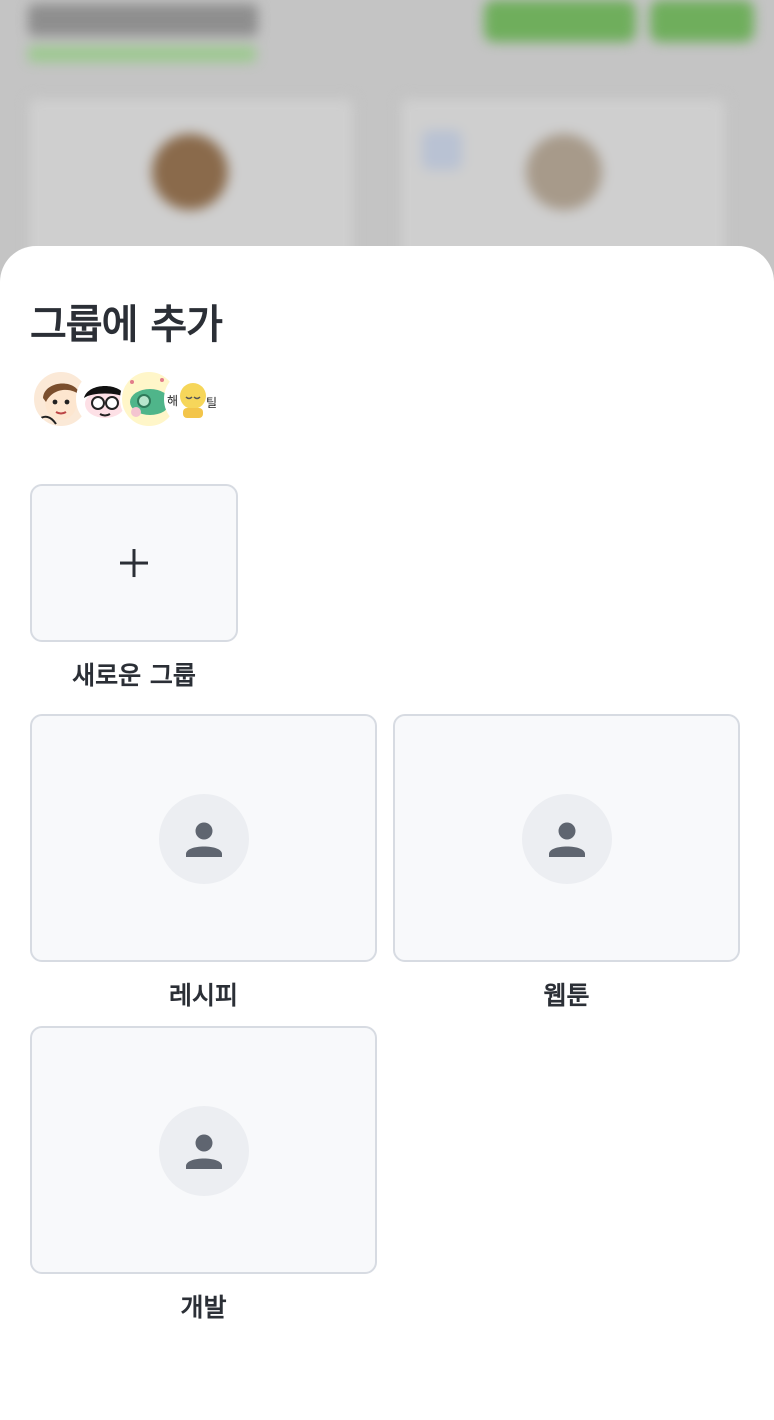  I want to click on group-tile-webtoon, so click(566, 838).